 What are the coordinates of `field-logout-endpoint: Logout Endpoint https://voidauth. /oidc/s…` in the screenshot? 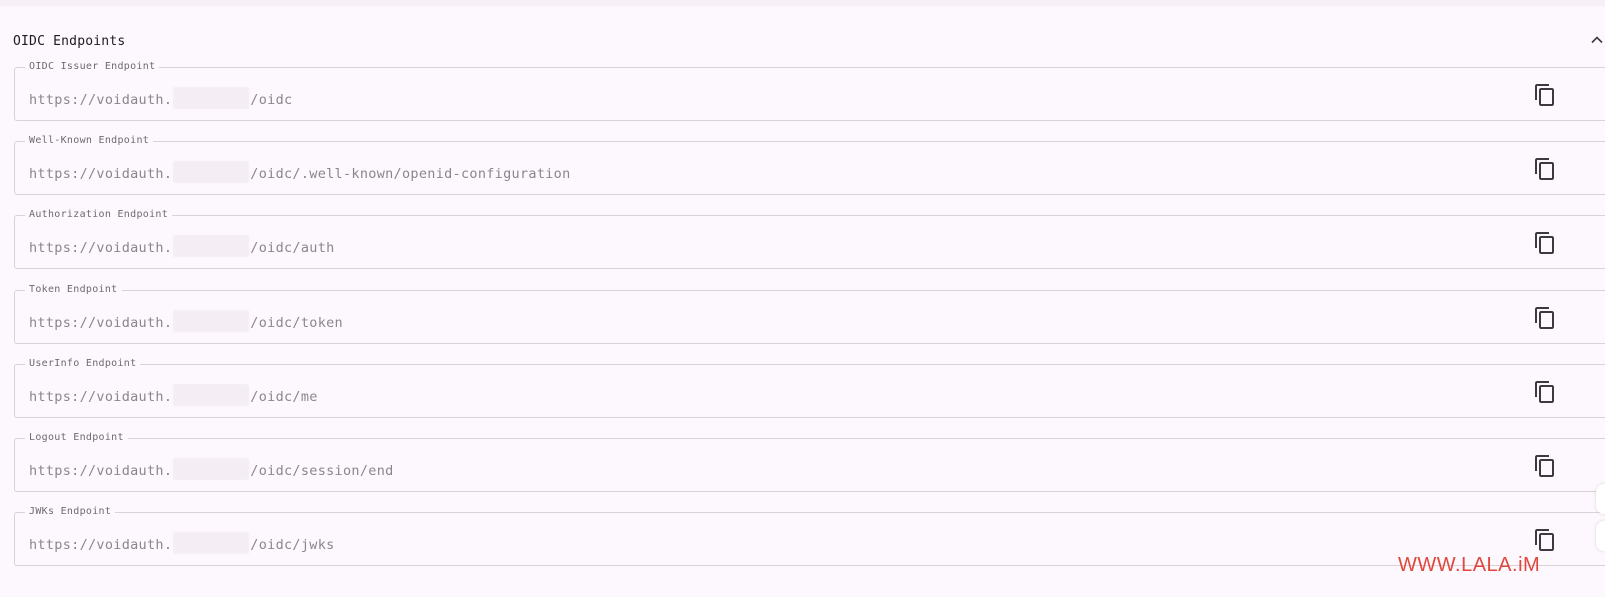 It's located at (809, 462).